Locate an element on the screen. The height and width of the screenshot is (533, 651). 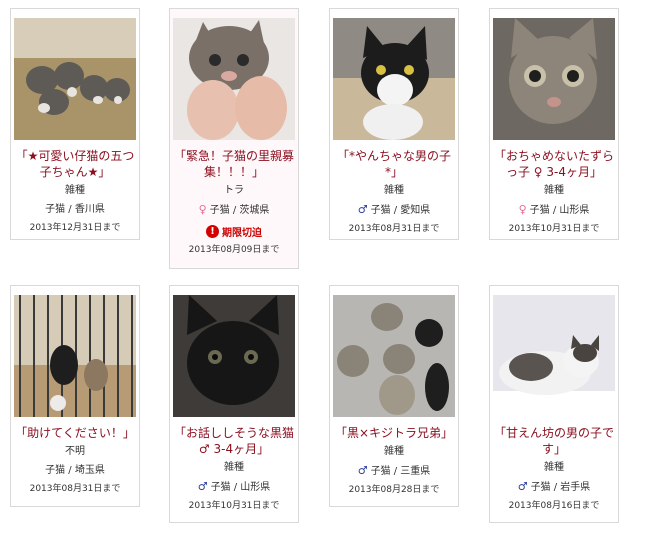
card-prefecture: 埼玉県 is located at coordinates (89, 470).